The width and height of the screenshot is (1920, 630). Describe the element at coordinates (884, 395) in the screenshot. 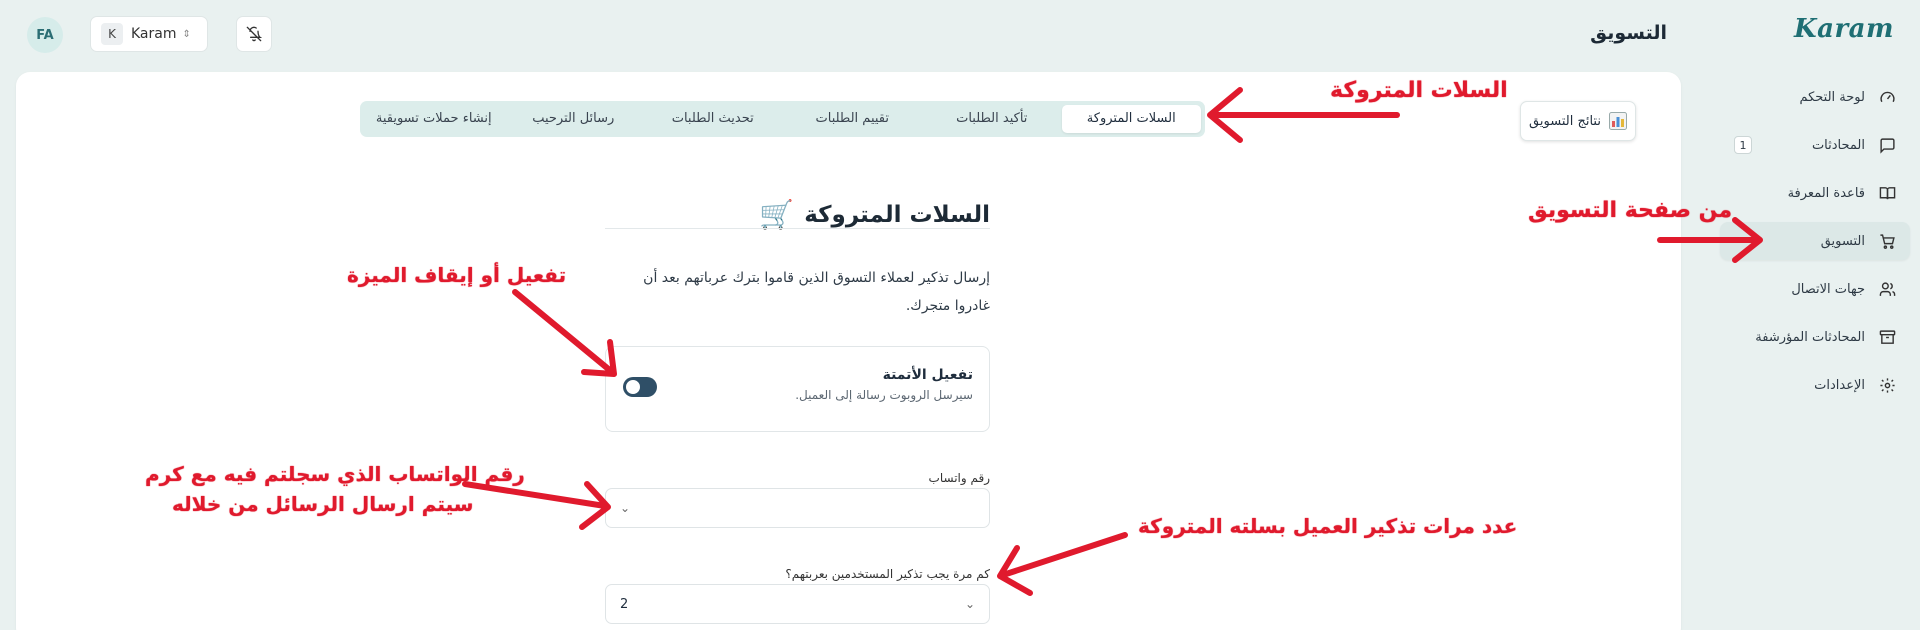

I see `automation-subtitle: سيرسل الروبوت رسالة إلى العميل.` at that location.